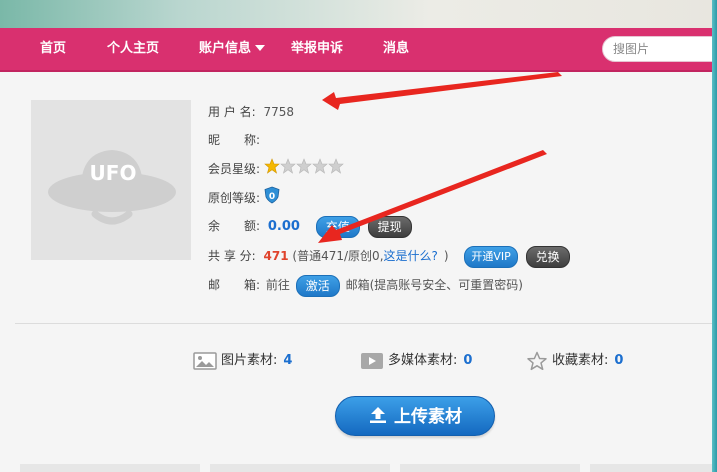  Describe the element at coordinates (396, 49) in the screenshot. I see `nav-messages: 消息` at that location.